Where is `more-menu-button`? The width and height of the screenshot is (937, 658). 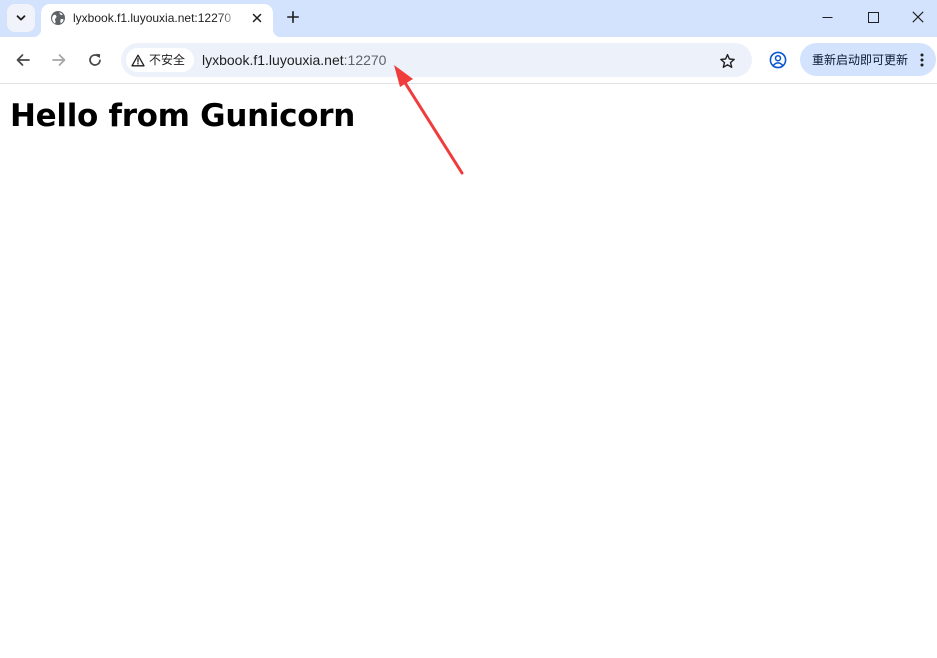 more-menu-button is located at coordinates (922, 60).